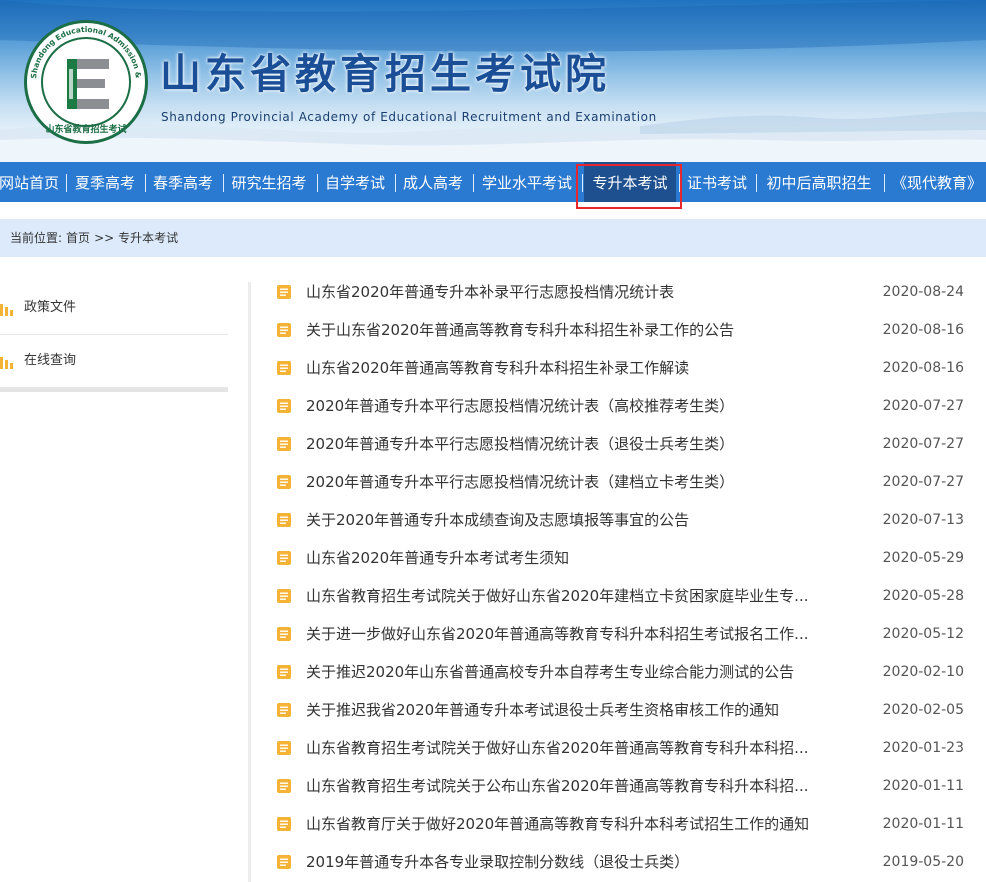 This screenshot has width=986, height=882. I want to click on content-divider, so click(249, 582).